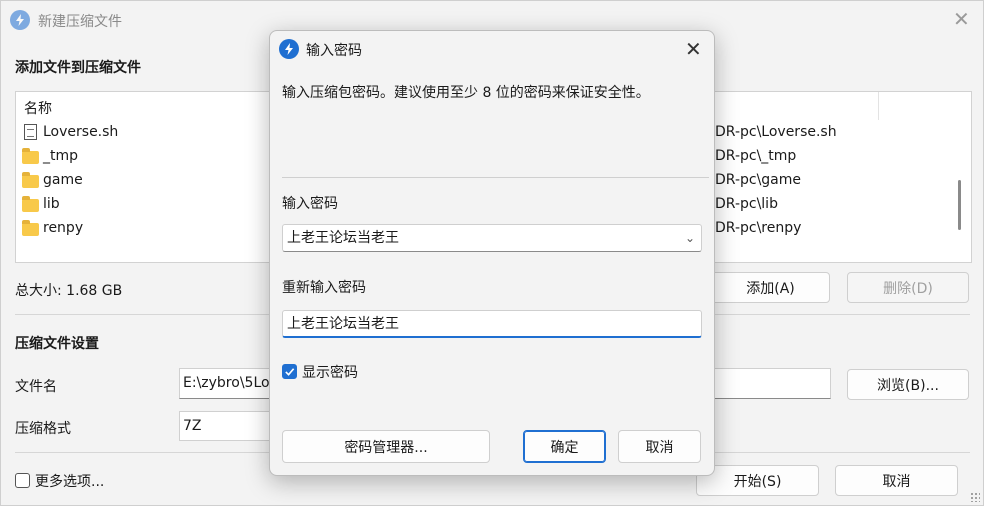 The width and height of the screenshot is (984, 506). I want to click on list-item-name: _tmp, so click(61, 156).